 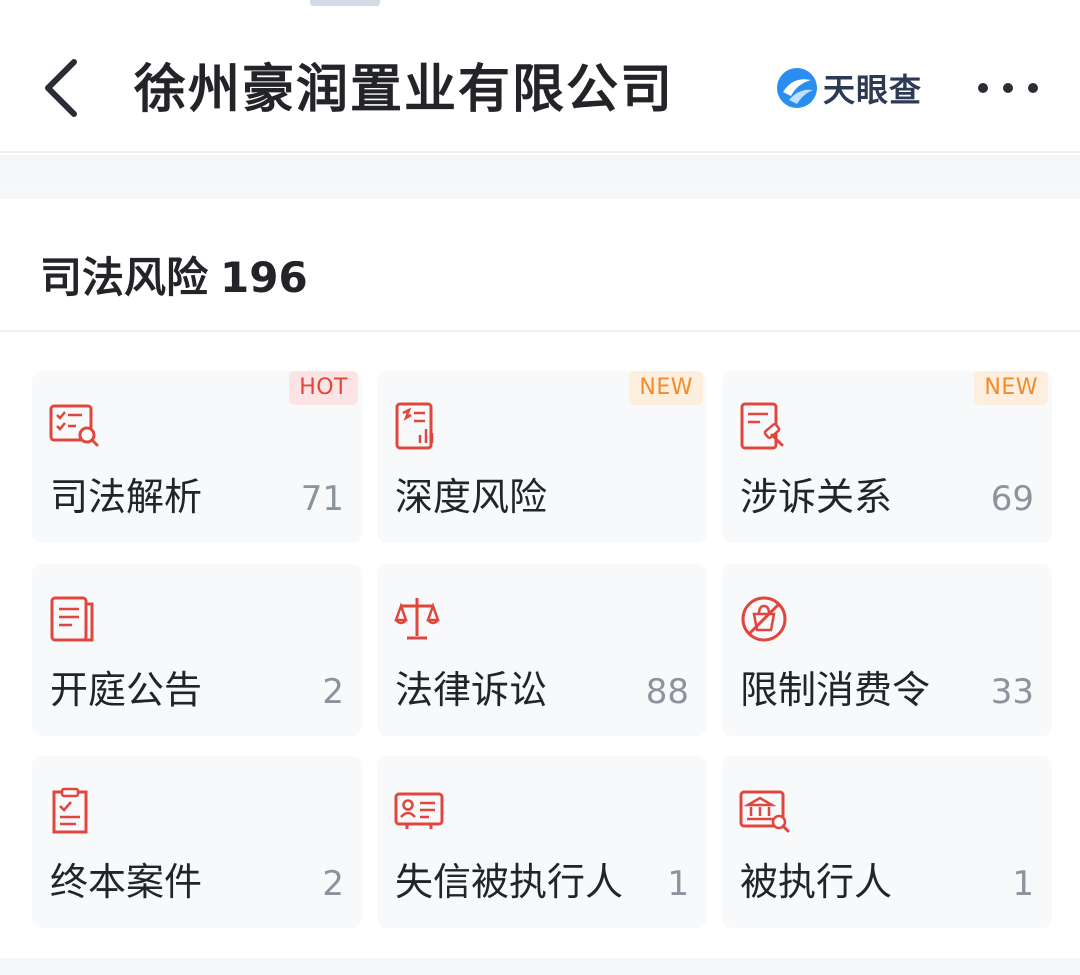 I want to click on tile-label: 开庭公告, so click(x=126, y=690).